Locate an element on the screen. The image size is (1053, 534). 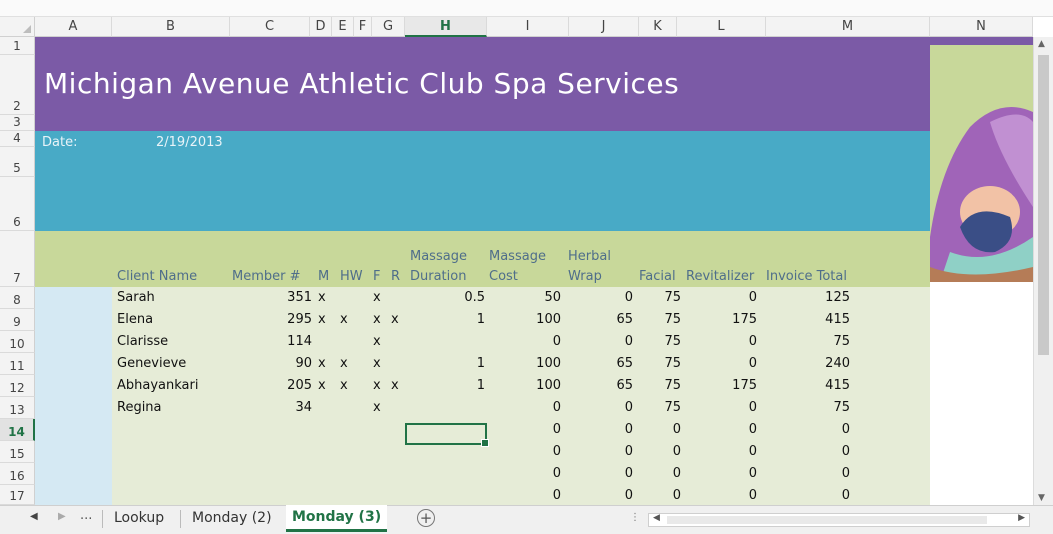
cell-member-number: 295 is located at coordinates (272, 320).